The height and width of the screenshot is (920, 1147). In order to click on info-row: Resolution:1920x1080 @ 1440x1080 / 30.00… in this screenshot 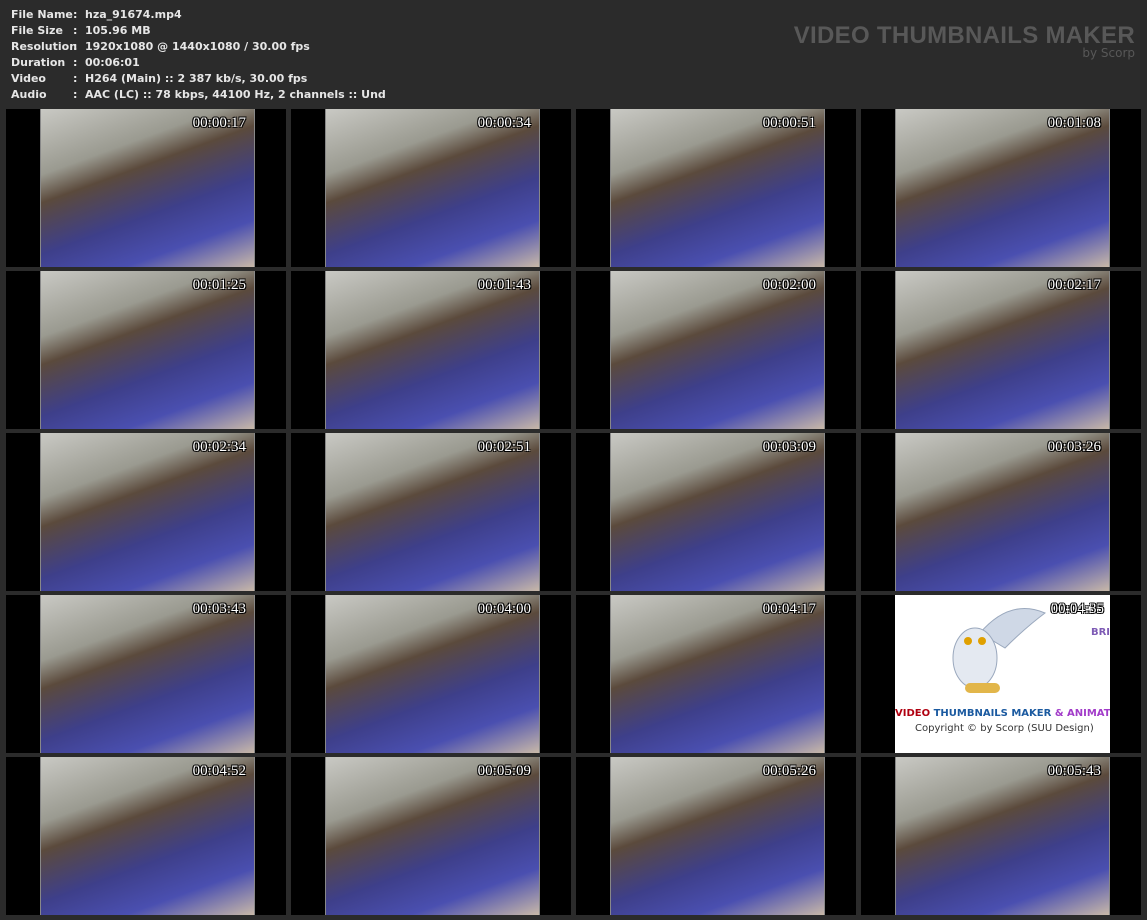, I will do `click(198, 47)`.